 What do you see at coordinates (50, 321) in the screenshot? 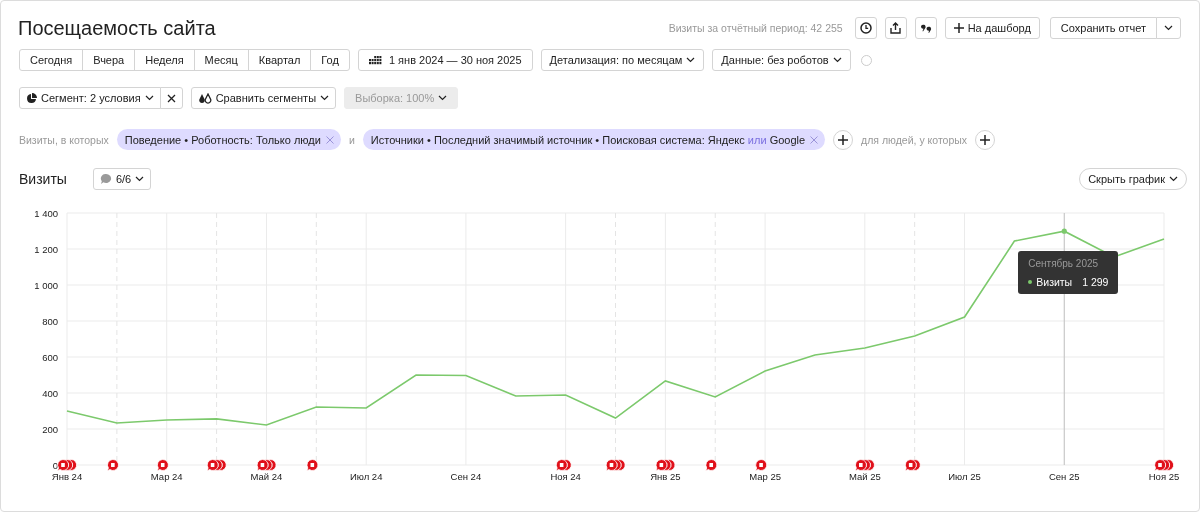
I see `y-axis-label: 800` at bounding box center [50, 321].